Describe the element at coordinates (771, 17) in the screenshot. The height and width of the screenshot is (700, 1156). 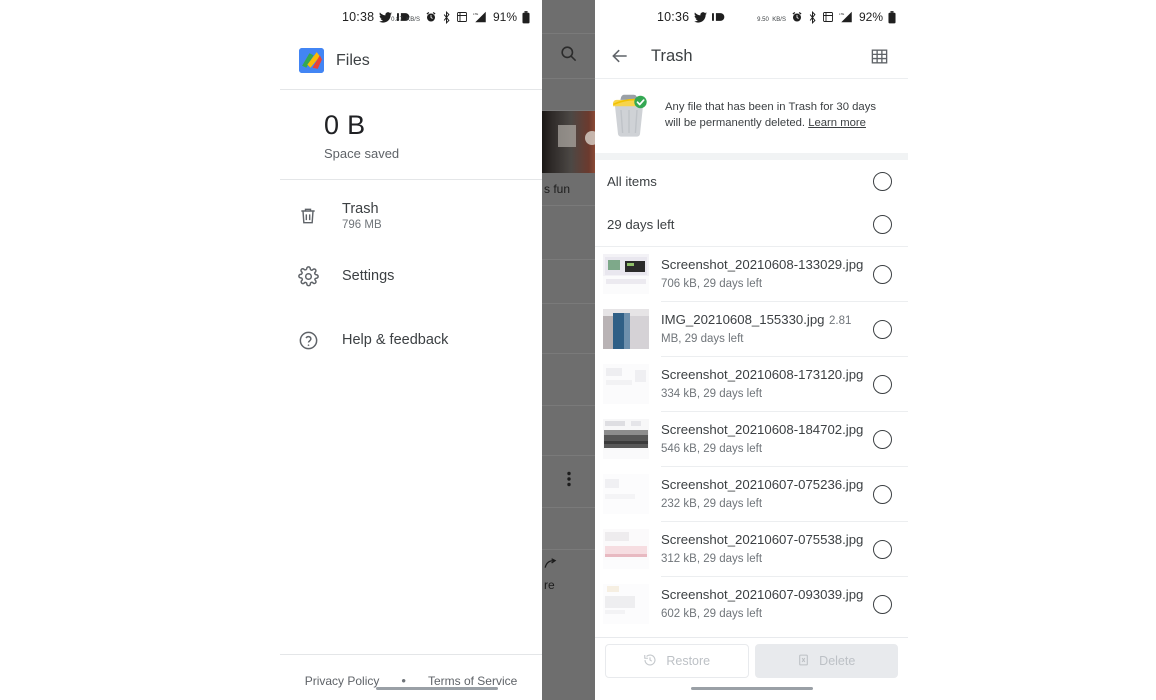
I see `data-rate-icon: 9.50 KB/S` at that location.